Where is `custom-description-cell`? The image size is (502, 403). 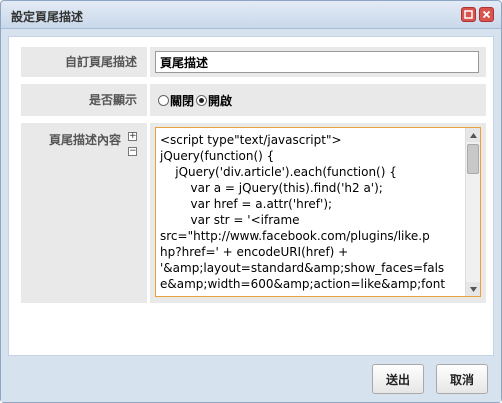 custom-description-cell is located at coordinates (318, 62).